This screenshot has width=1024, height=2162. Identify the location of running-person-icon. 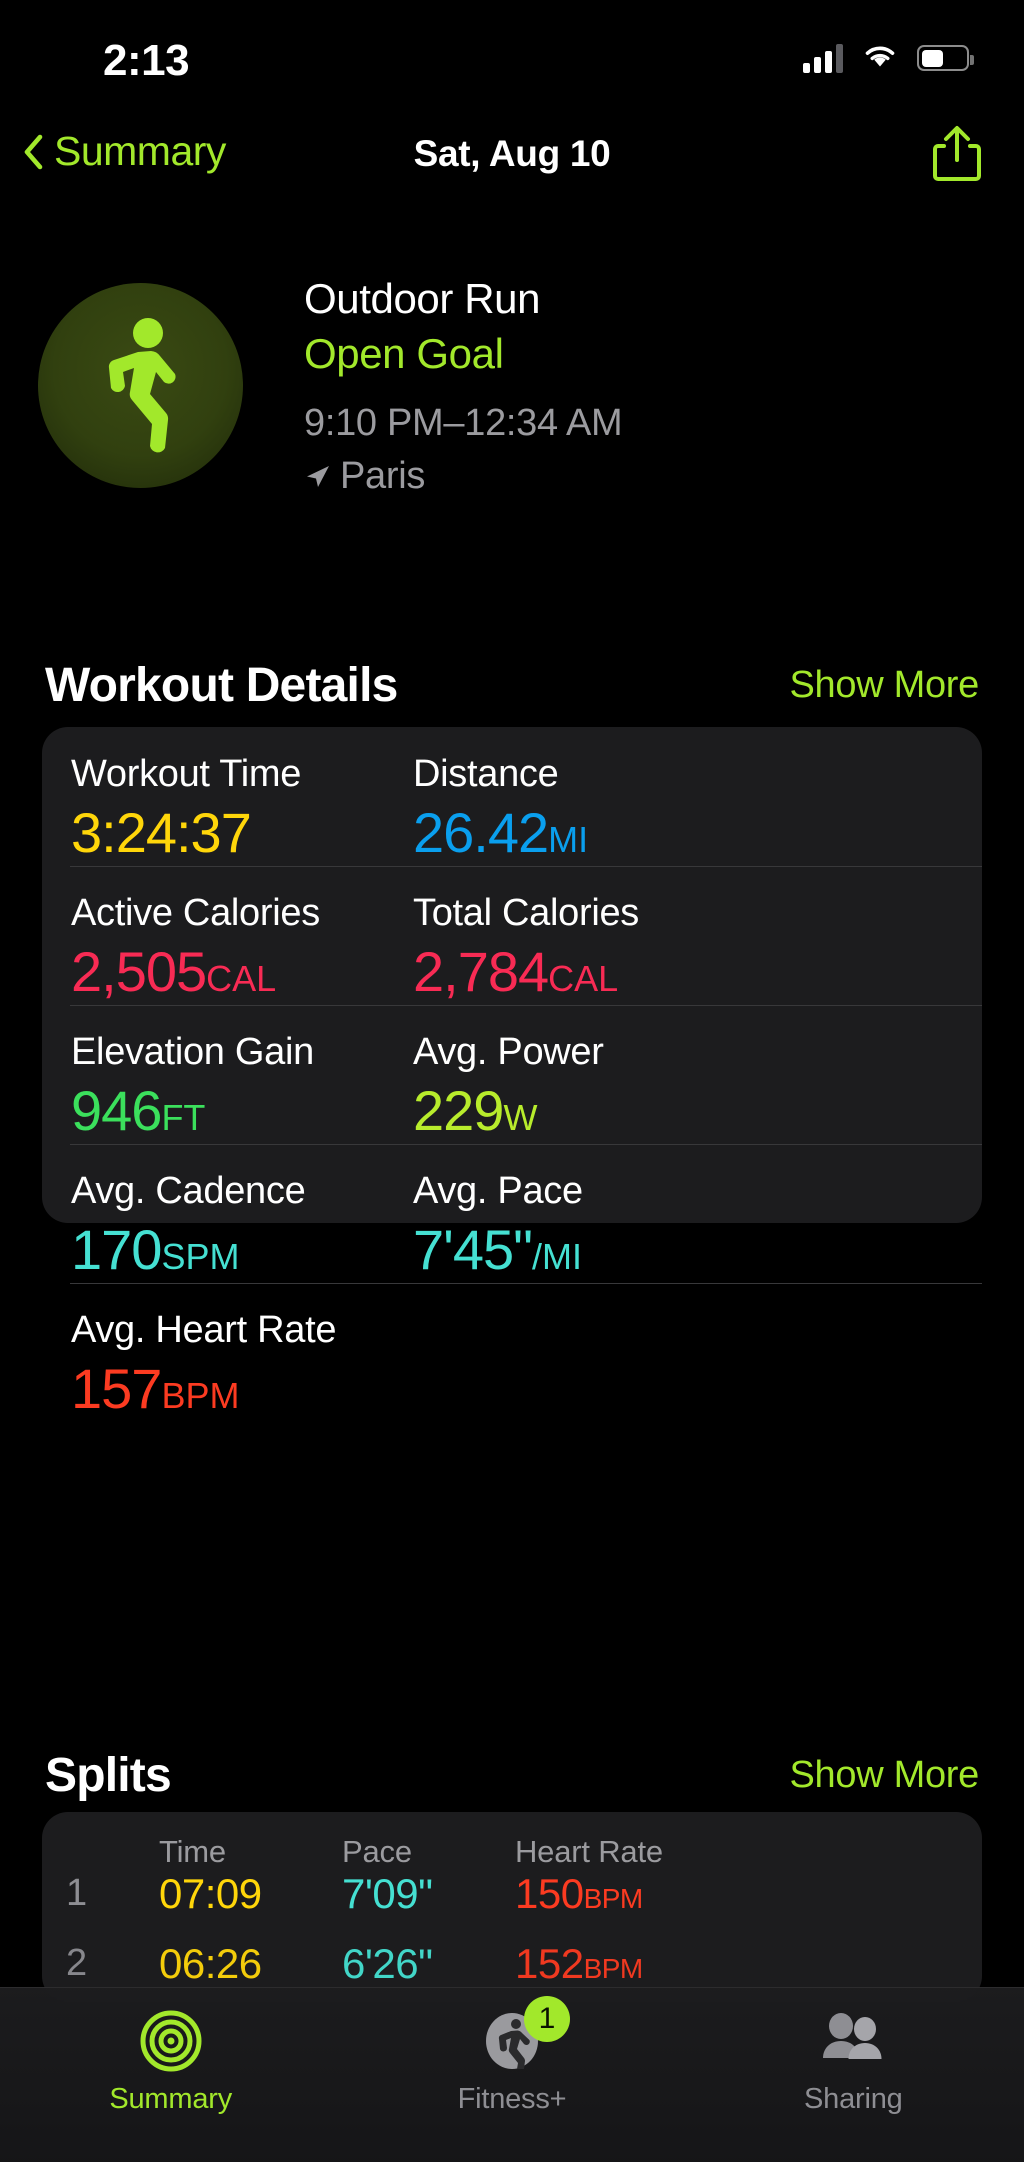
(142, 384).